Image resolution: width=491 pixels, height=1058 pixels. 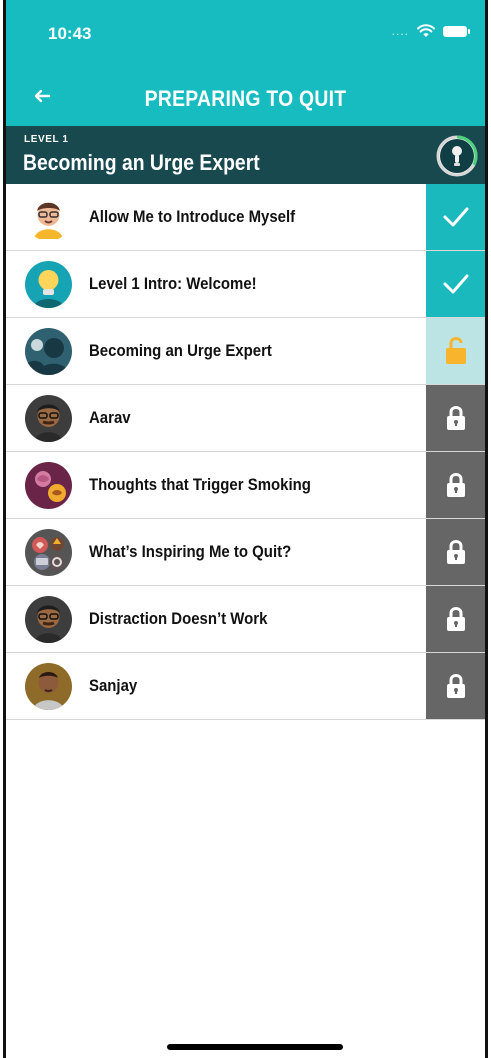 I want to click on unlocked-lock-icon, so click(x=455, y=350).